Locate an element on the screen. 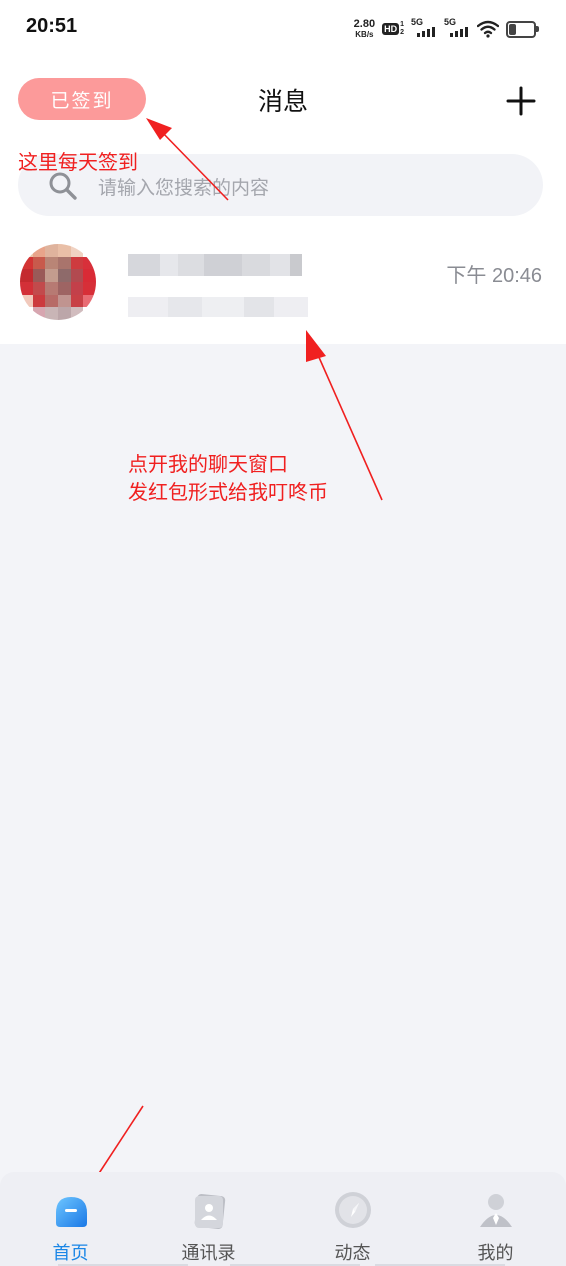 This screenshot has width=566, height=1266. annotation-chat-note-line2: 发红包形式给我叮咚币 is located at coordinates (228, 492).